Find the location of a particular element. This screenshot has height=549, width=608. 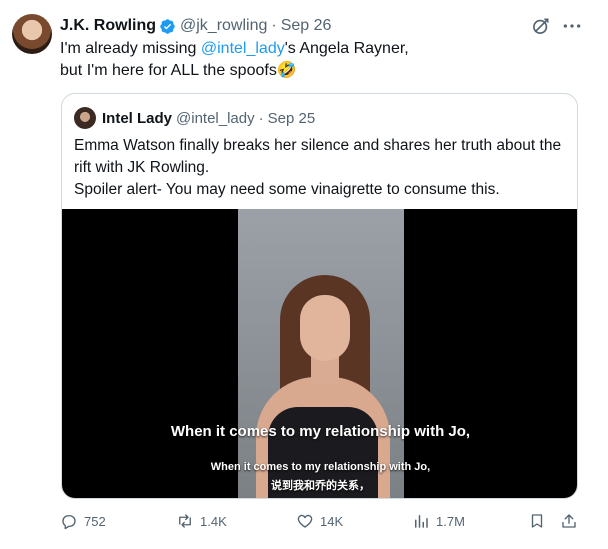

share-button is located at coordinates (572, 521).